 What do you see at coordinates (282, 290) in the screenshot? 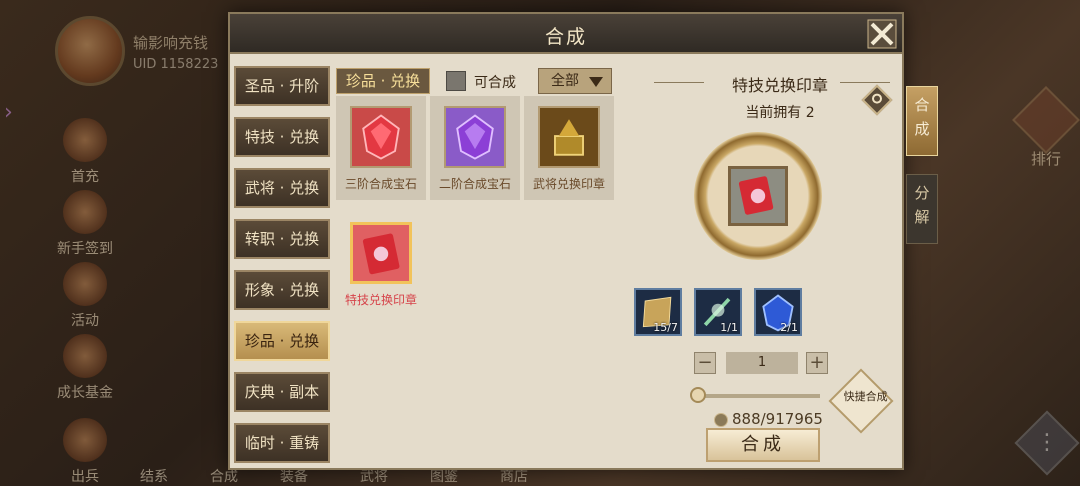
I see `category-appearance-exchange: 形象 · 兑换` at bounding box center [282, 290].